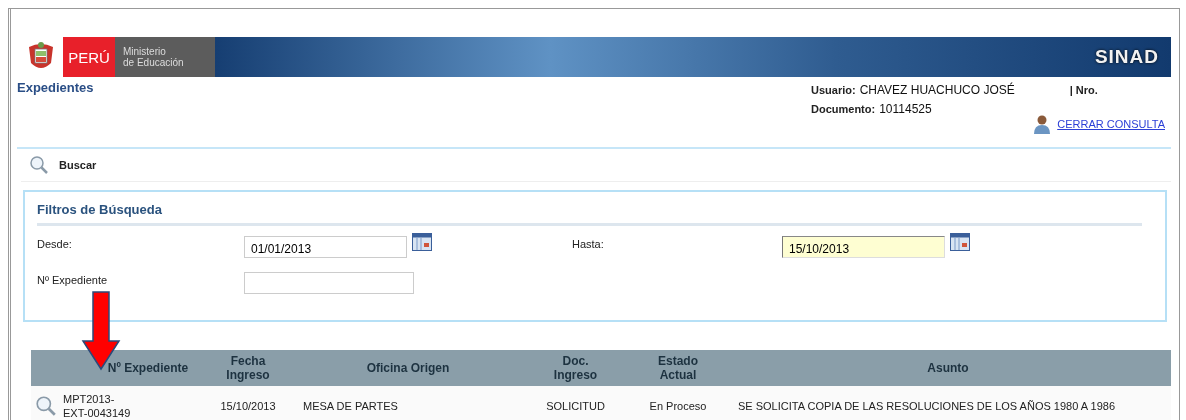 The image size is (1186, 420). What do you see at coordinates (843, 109) in the screenshot?
I see `document-label: Documento:` at bounding box center [843, 109].